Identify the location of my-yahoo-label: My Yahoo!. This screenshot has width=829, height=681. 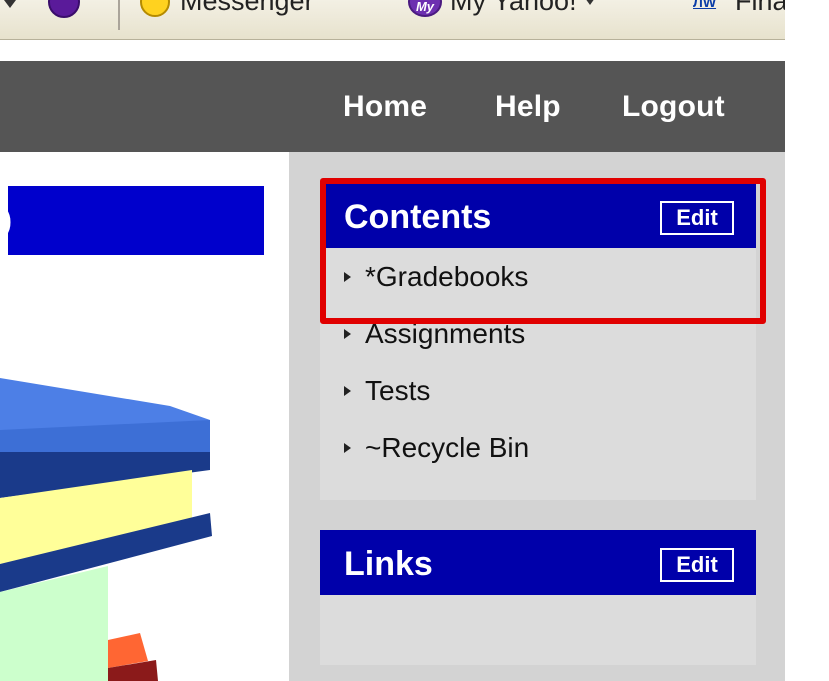
(513, 8).